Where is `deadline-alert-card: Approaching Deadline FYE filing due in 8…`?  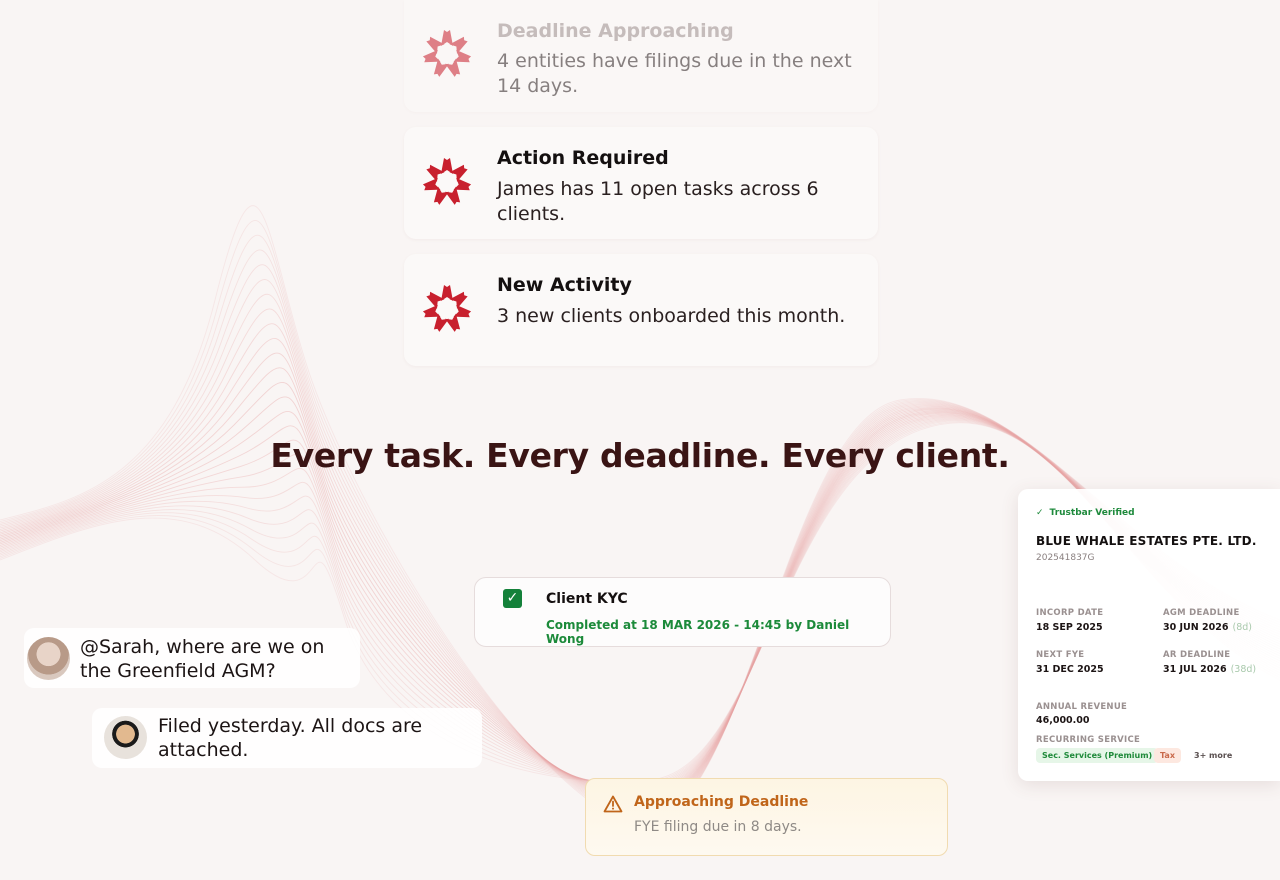
deadline-alert-card: Approaching Deadline FYE filing due in 8… is located at coordinates (766, 817).